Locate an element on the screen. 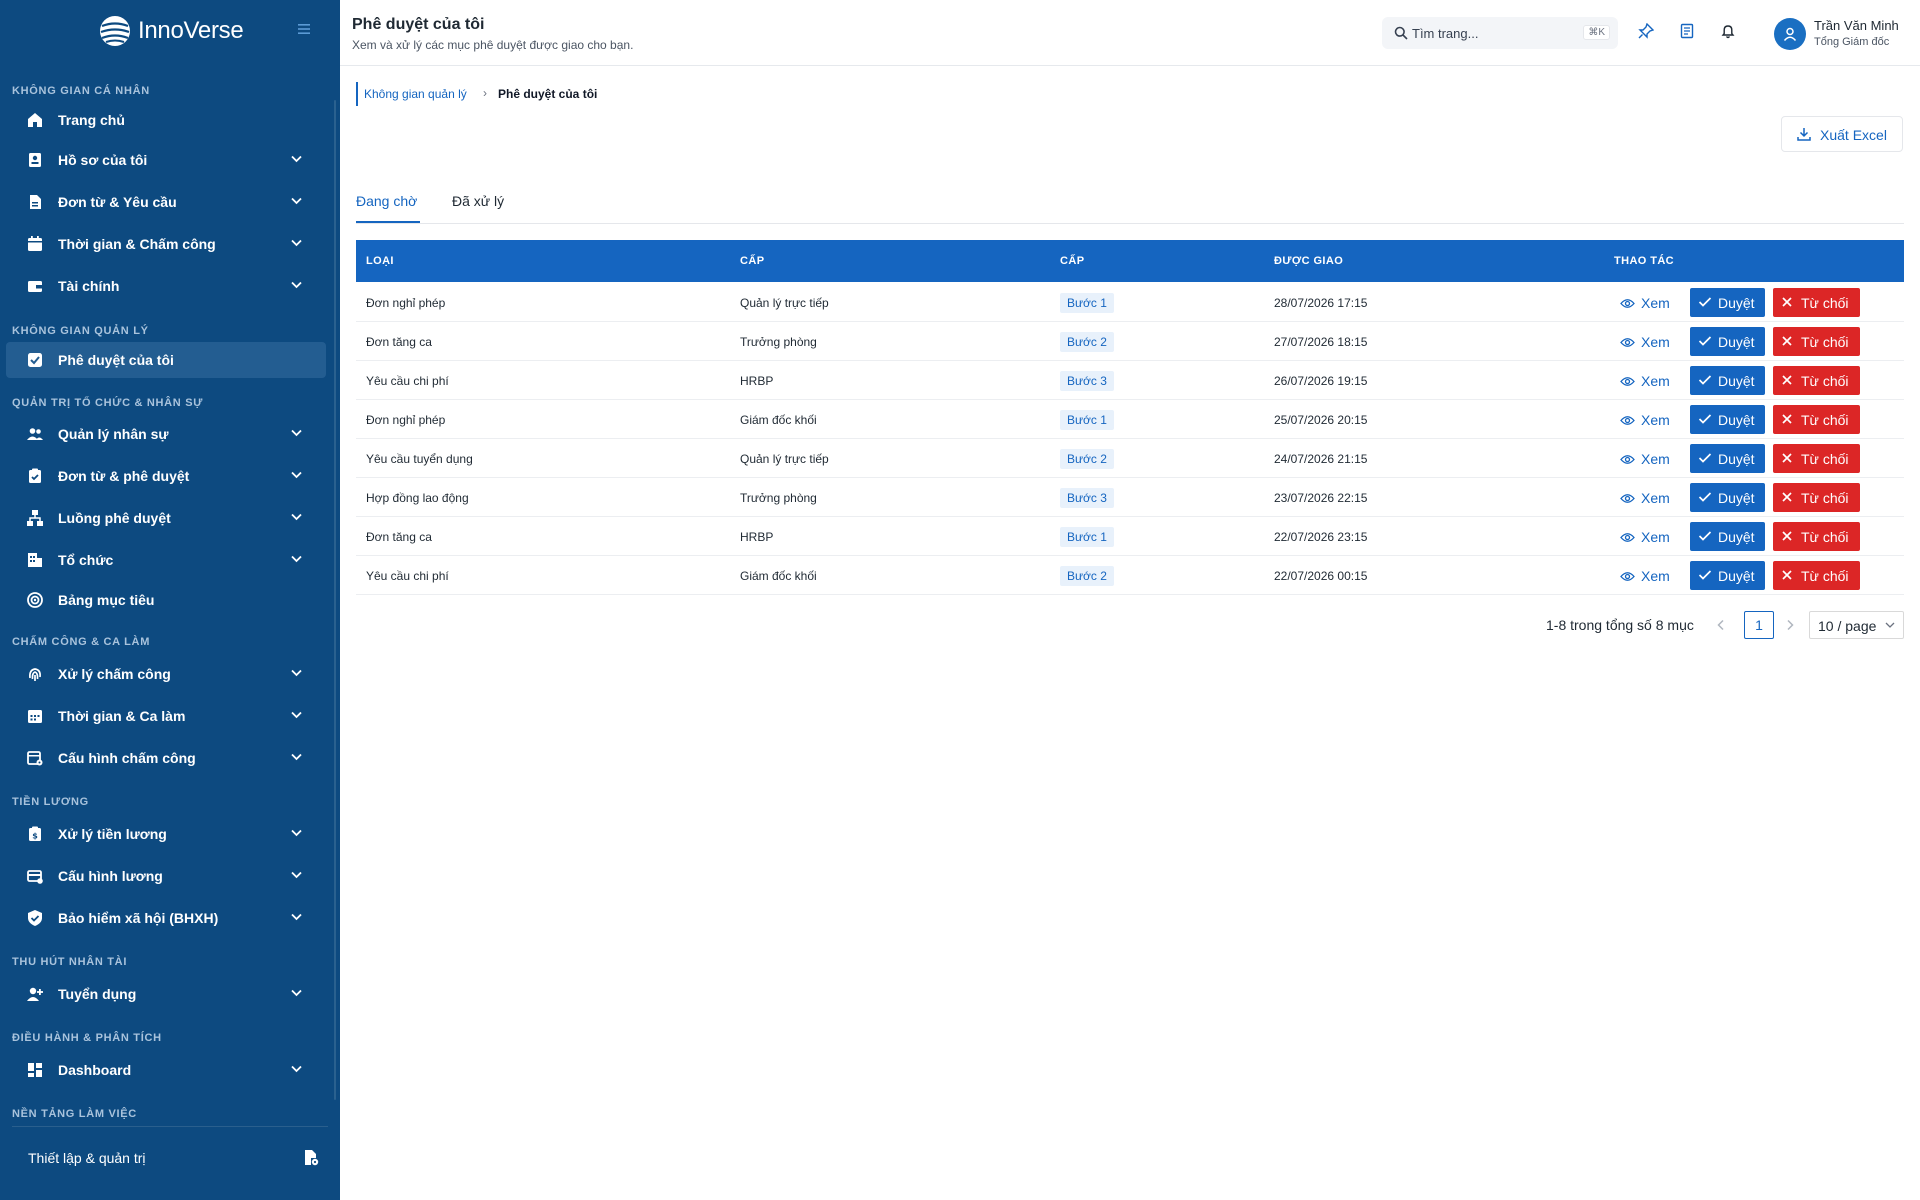  page-size-select: 10 / page is located at coordinates (1856, 625).